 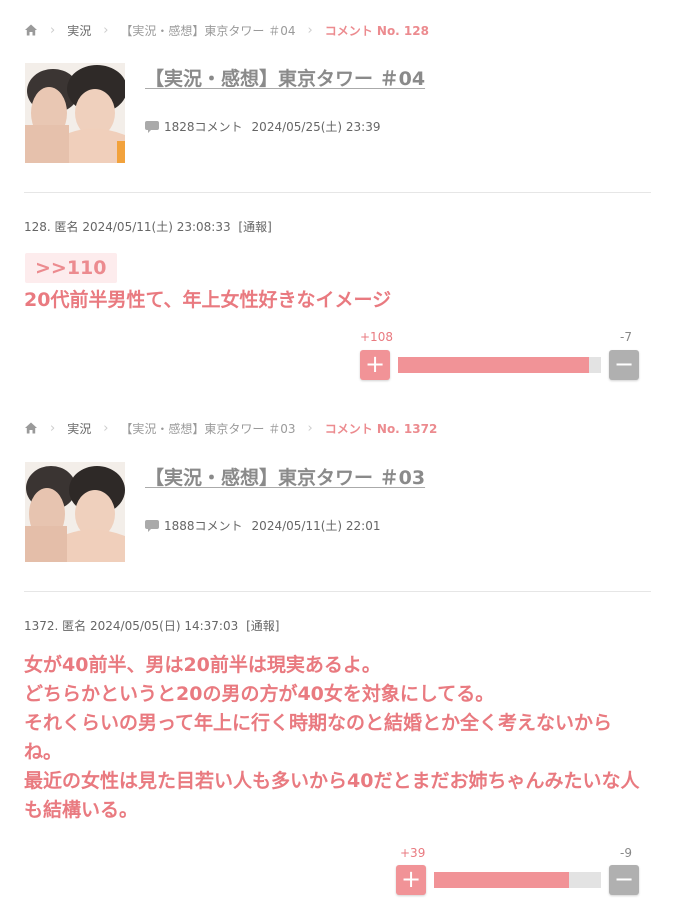 What do you see at coordinates (626, 853) in the screenshot?
I see `minus-vote-count: -9` at bounding box center [626, 853].